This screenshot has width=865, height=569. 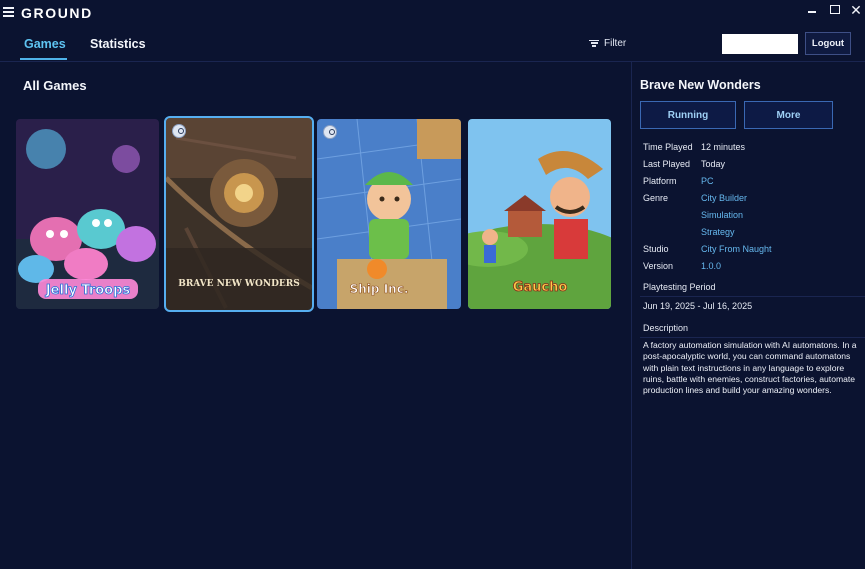 What do you see at coordinates (736, 249) in the screenshot?
I see `studio-value: City From Naught` at bounding box center [736, 249].